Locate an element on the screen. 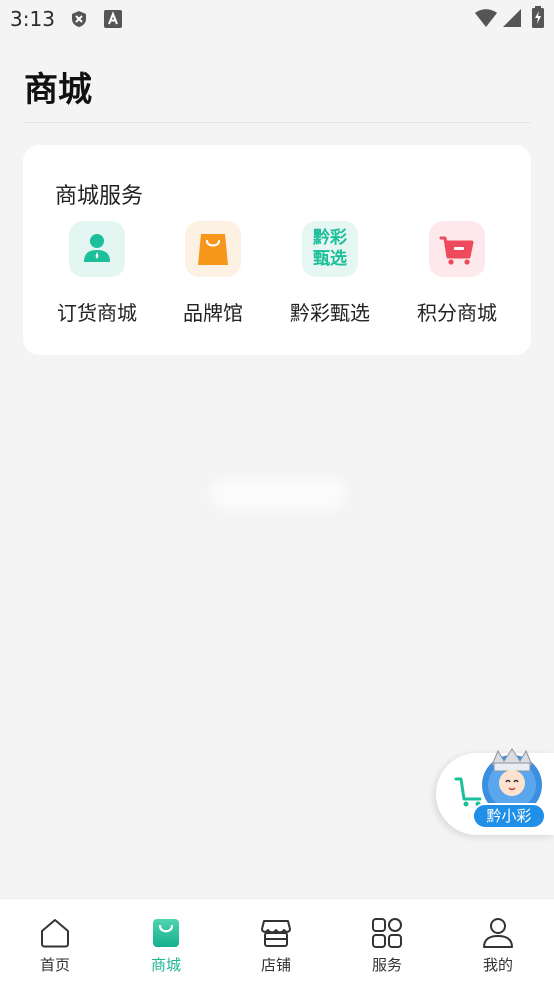  service-points-mall: 积分商城 is located at coordinates (457, 274).